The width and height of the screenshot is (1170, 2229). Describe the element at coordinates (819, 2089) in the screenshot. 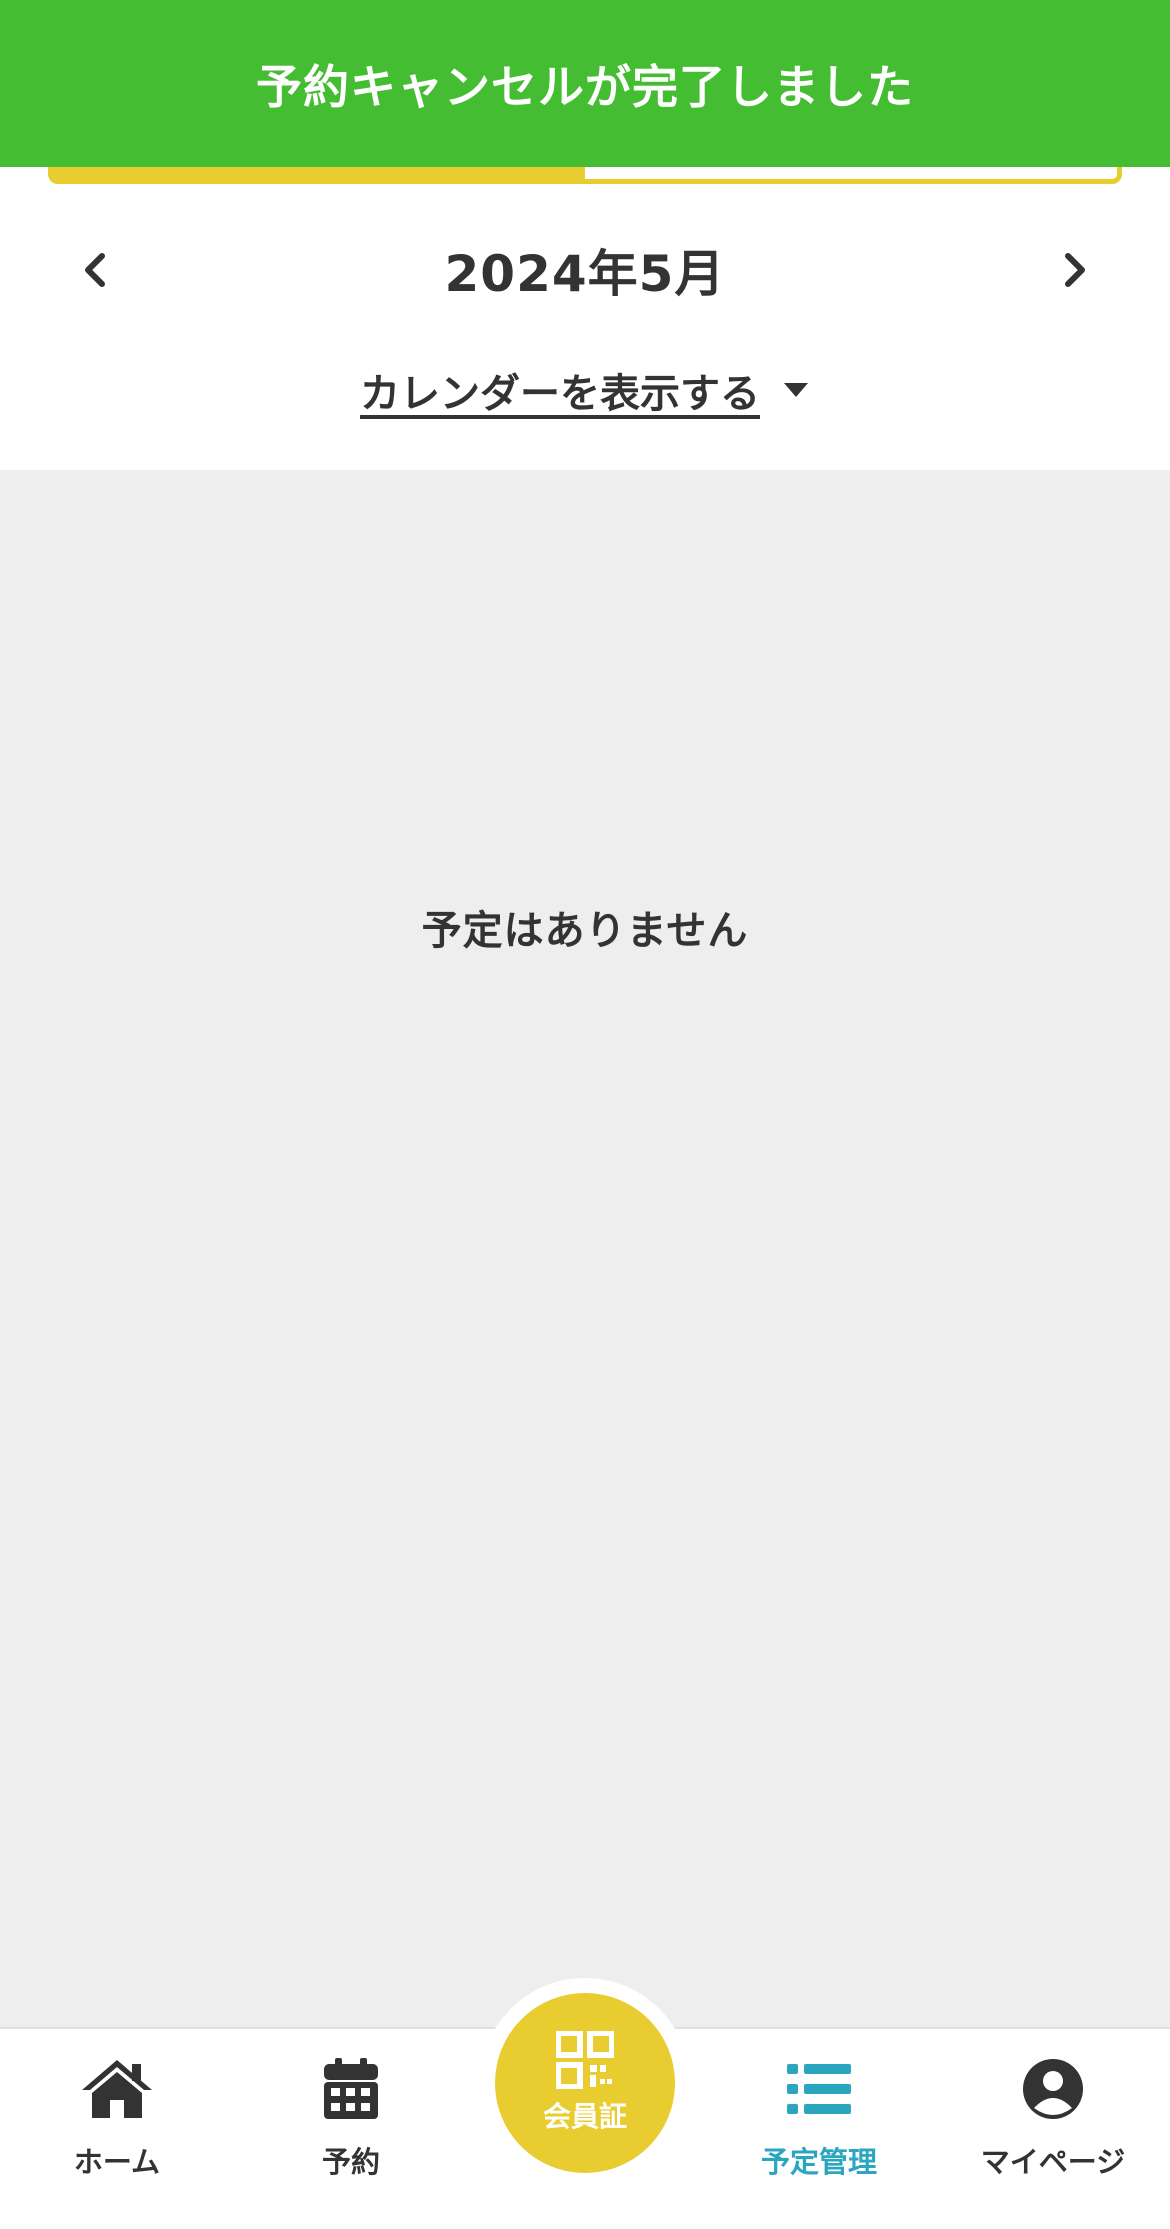

I see `list-icon` at that location.